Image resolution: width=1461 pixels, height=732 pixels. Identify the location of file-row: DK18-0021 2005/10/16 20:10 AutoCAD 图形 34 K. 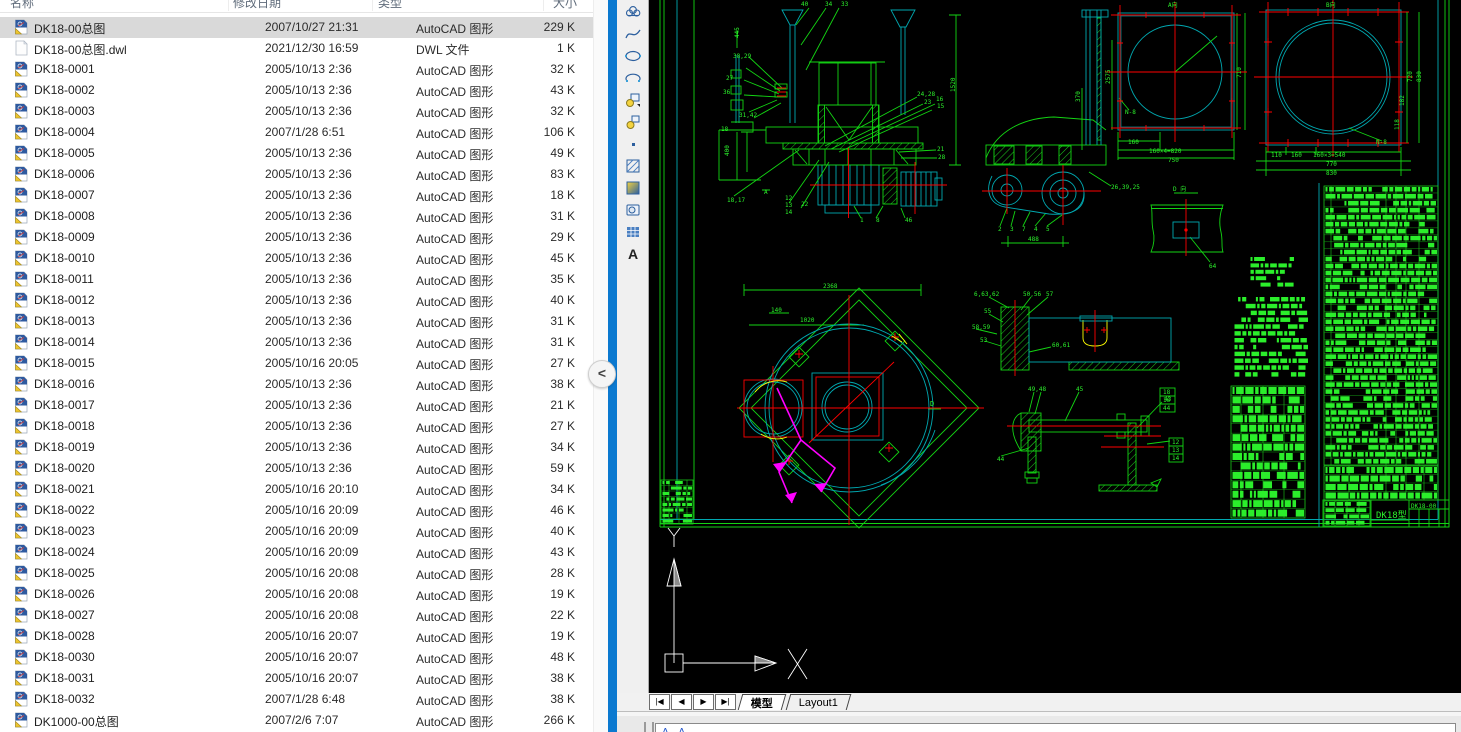
(296, 489).